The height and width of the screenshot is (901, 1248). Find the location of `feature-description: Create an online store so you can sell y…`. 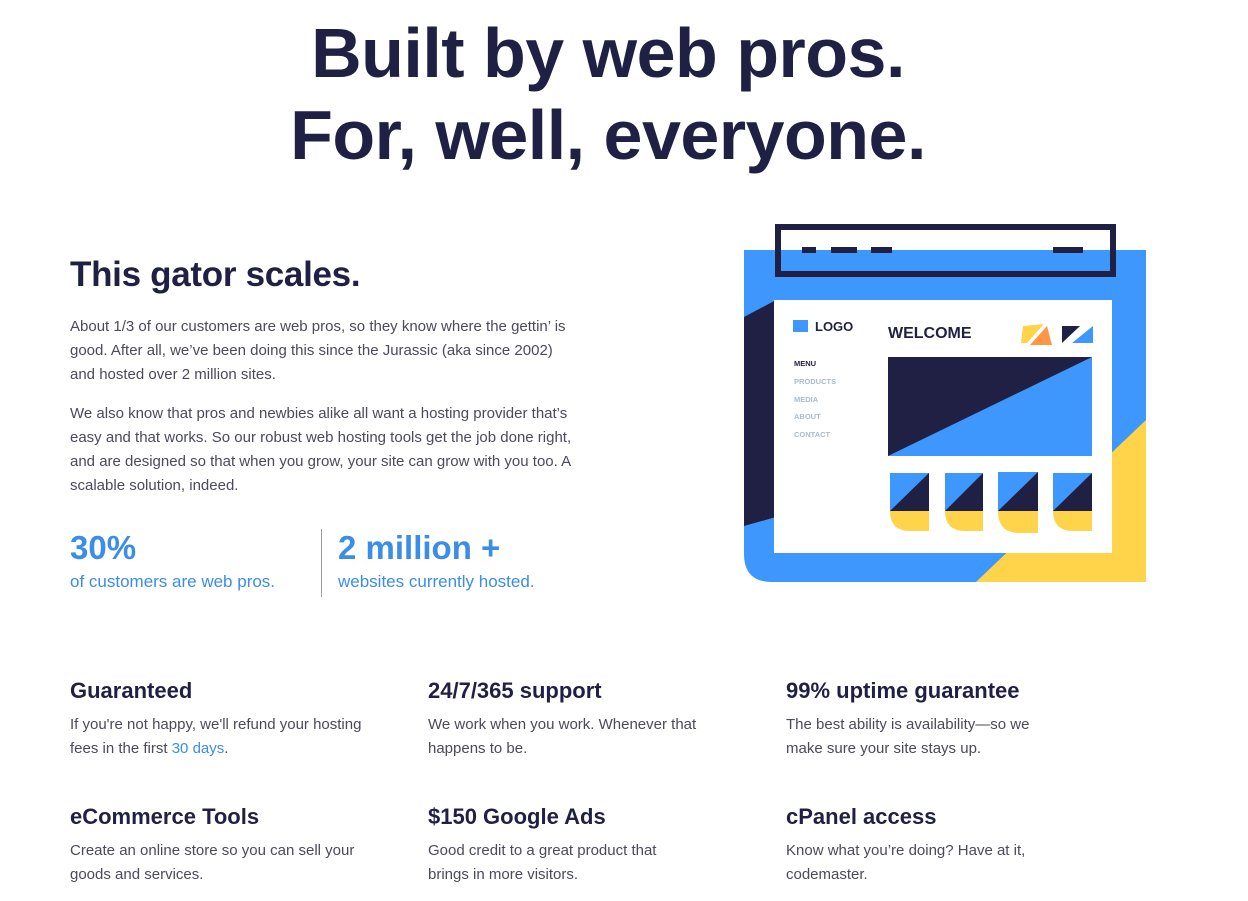

feature-description: Create an online store so you can sell y… is located at coordinates (212, 862).